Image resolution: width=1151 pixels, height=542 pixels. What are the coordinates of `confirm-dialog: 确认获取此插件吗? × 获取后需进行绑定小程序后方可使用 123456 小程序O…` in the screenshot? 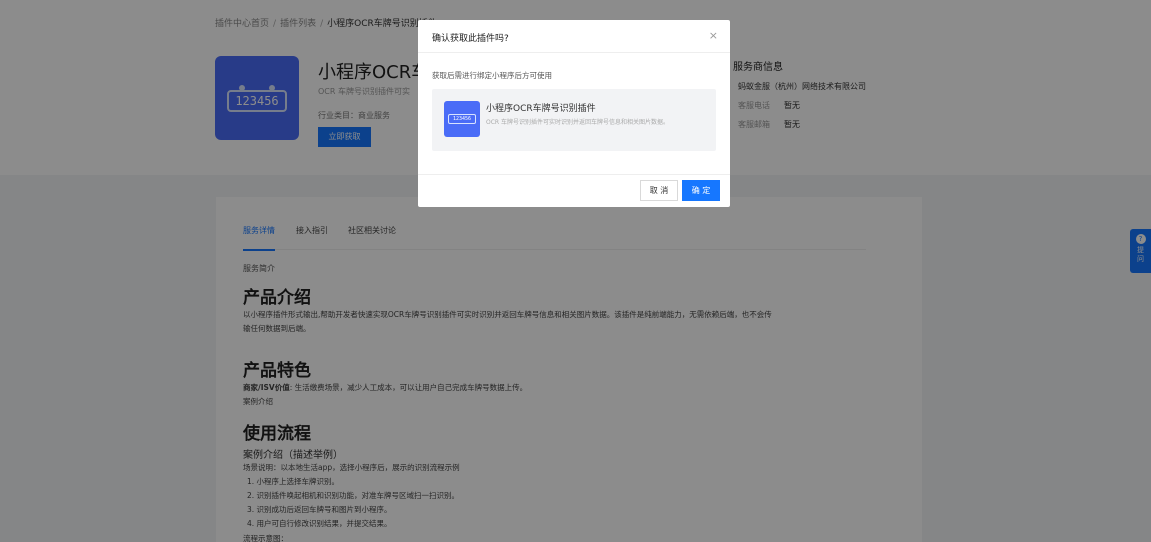 It's located at (574, 113).